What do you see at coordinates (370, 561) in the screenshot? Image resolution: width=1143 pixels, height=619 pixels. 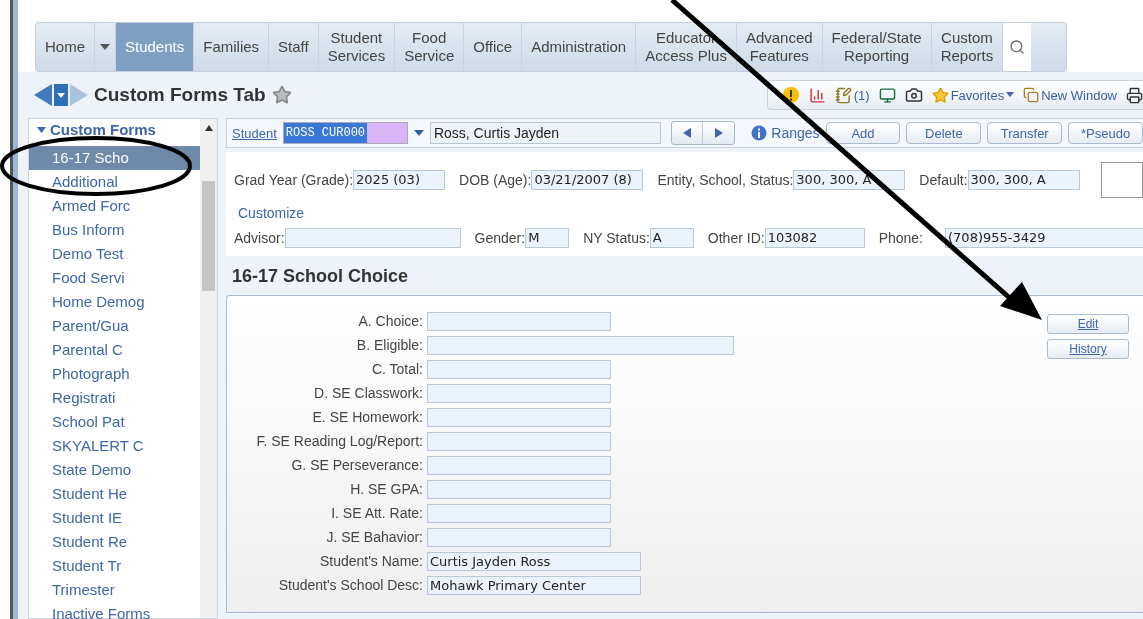 I see `field-label: Student's Name:` at bounding box center [370, 561].